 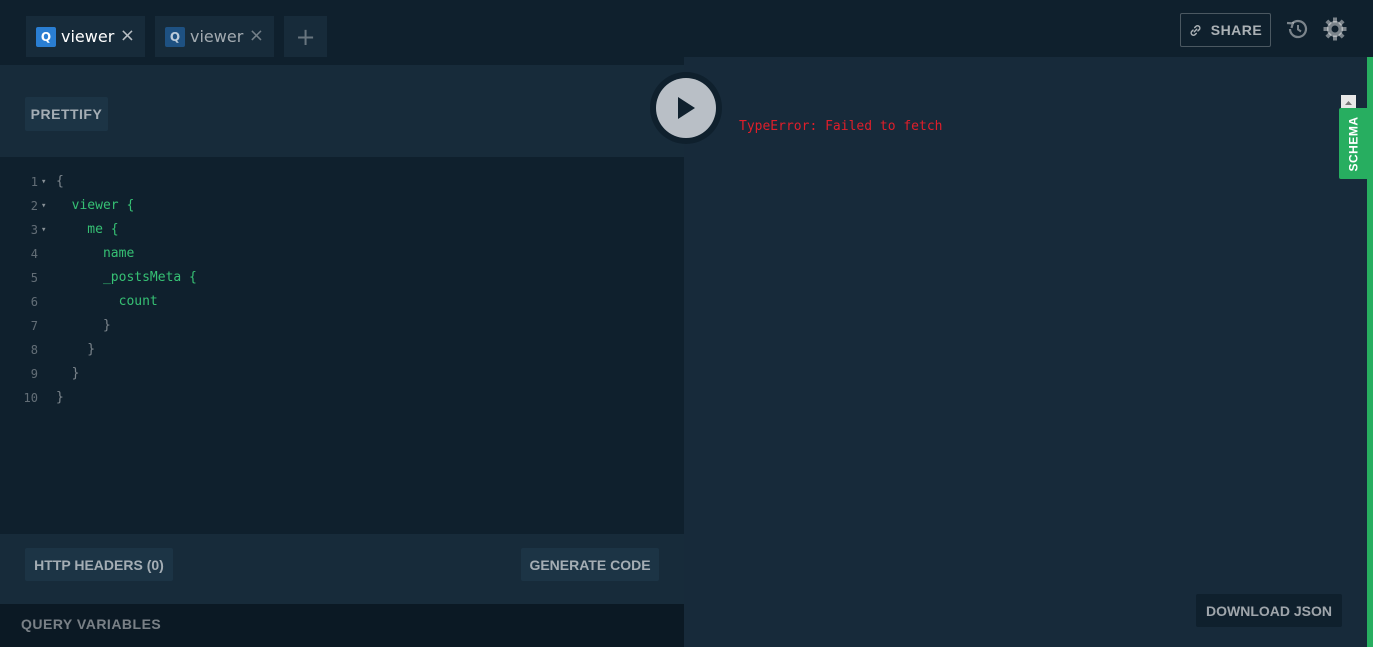 What do you see at coordinates (841, 126) in the screenshot?
I see `error-message: TypeError: Failed to fetch` at bounding box center [841, 126].